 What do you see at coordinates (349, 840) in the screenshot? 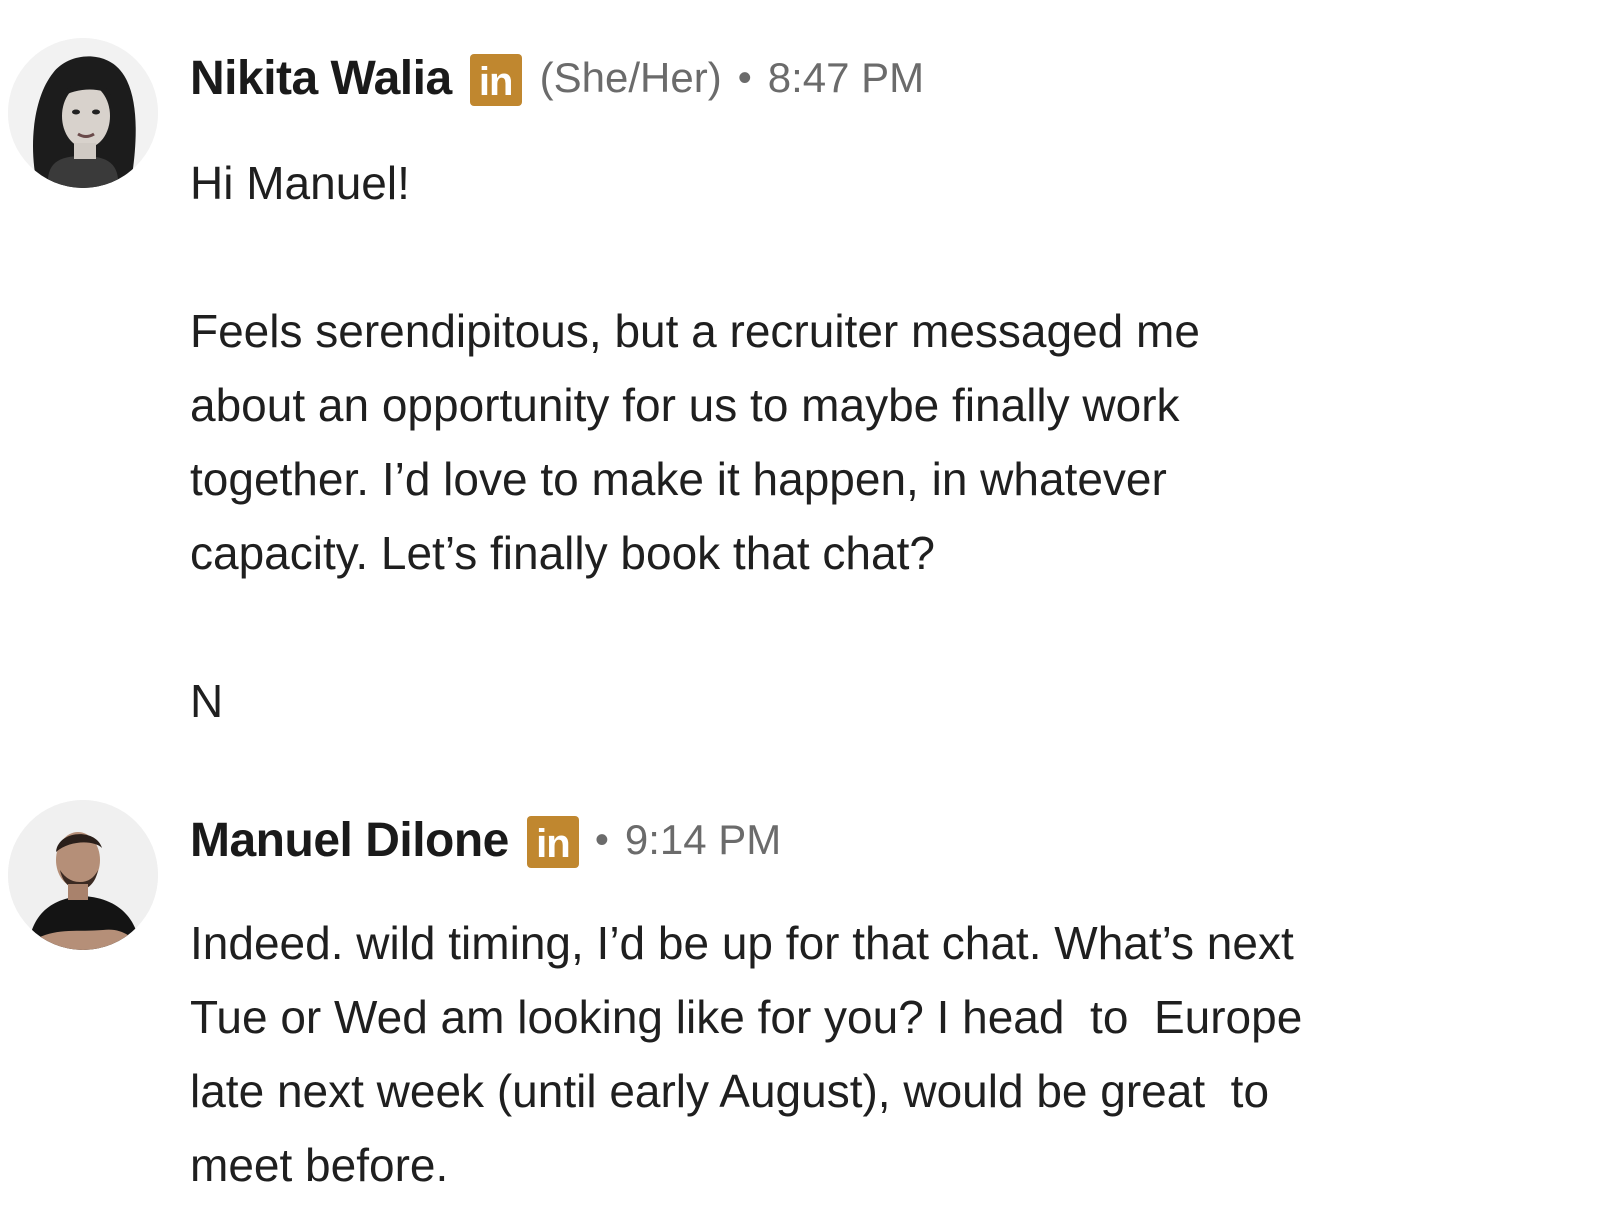
I see `sender-name: Manuel Dilone` at bounding box center [349, 840].